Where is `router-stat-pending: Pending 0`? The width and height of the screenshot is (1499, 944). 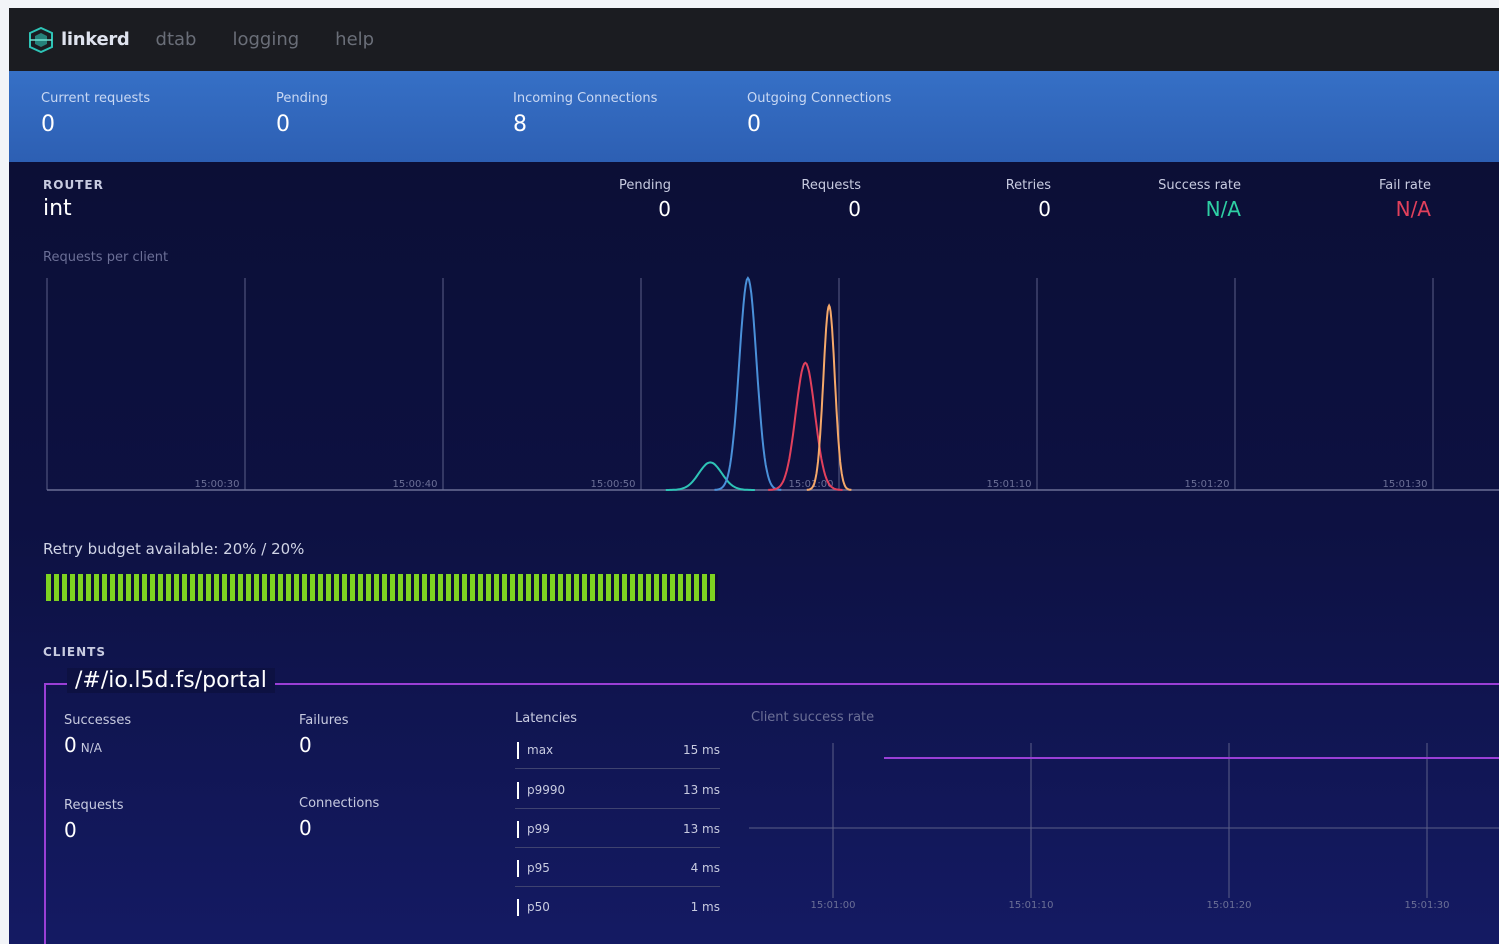 router-stat-pending: Pending 0 is located at coordinates (635, 199).